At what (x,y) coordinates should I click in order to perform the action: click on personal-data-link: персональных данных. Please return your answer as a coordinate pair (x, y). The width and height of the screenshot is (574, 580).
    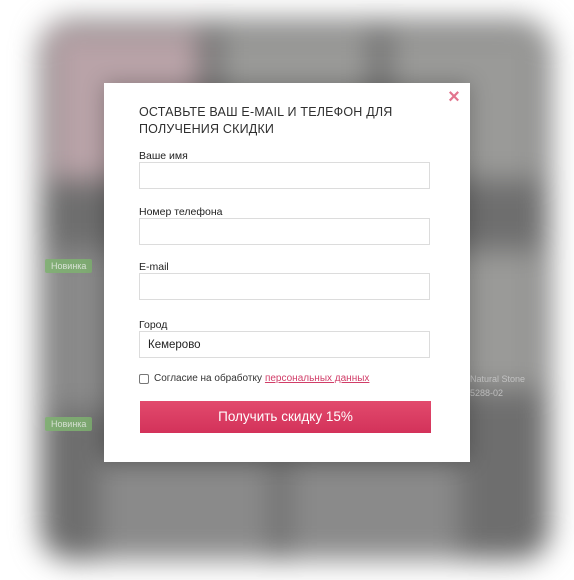
    Looking at the image, I should click on (317, 378).